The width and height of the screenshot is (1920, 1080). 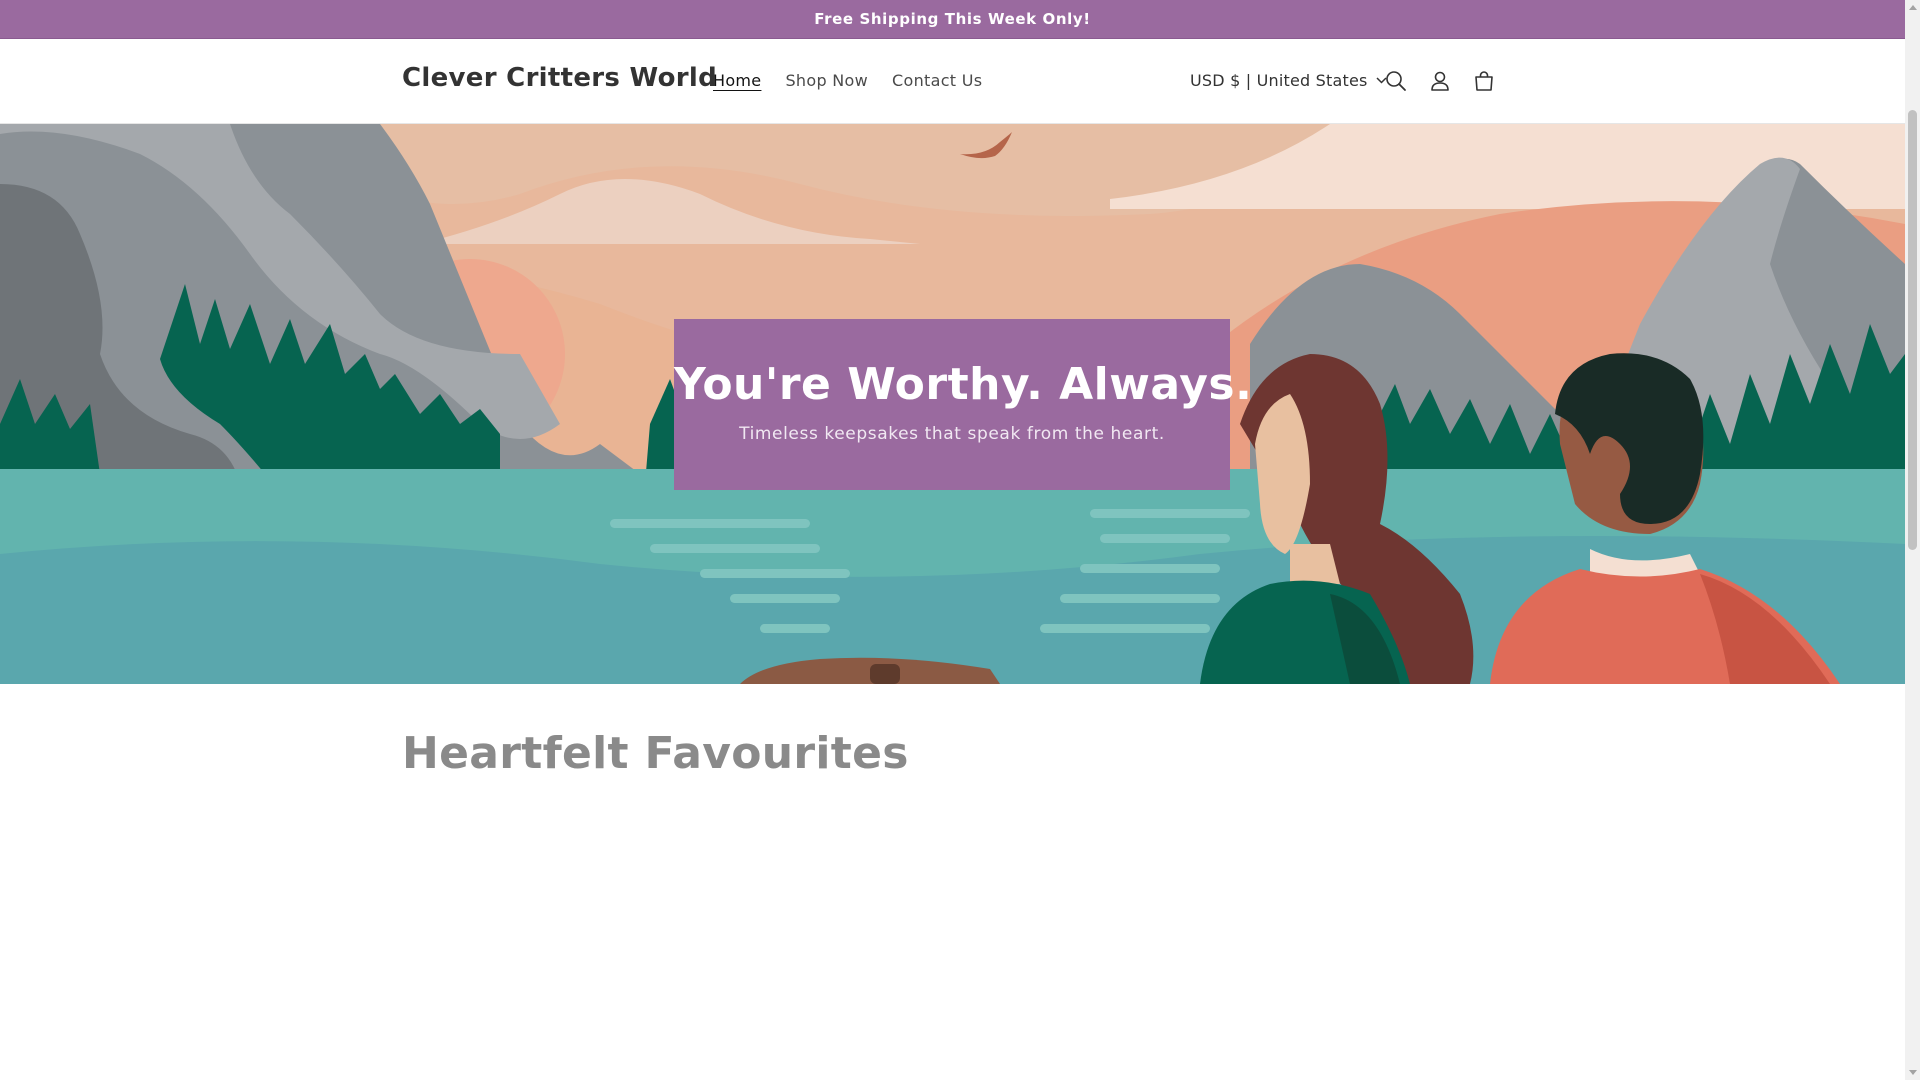 I want to click on scroll-down-arrow, so click(x=1912, y=1072).